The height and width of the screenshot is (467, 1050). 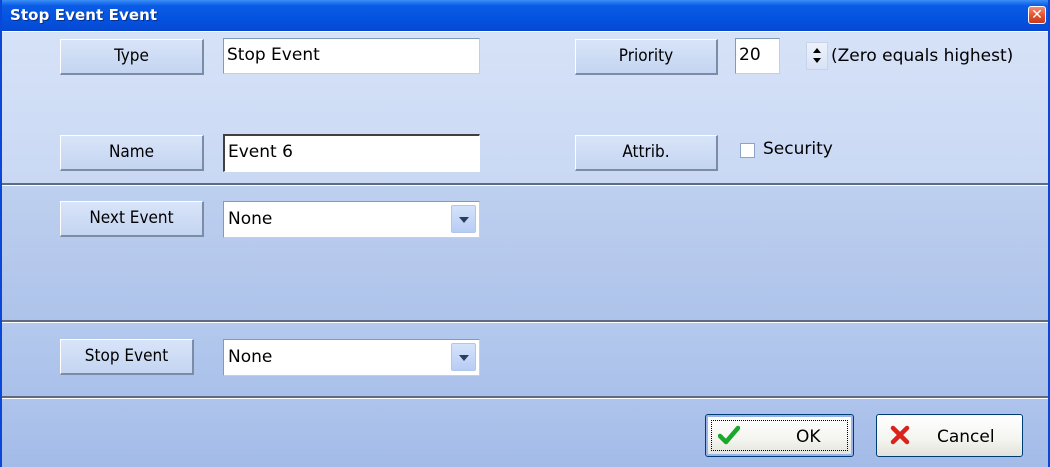 What do you see at coordinates (646, 153) in the screenshot?
I see `attrib-label: Attrib.` at bounding box center [646, 153].